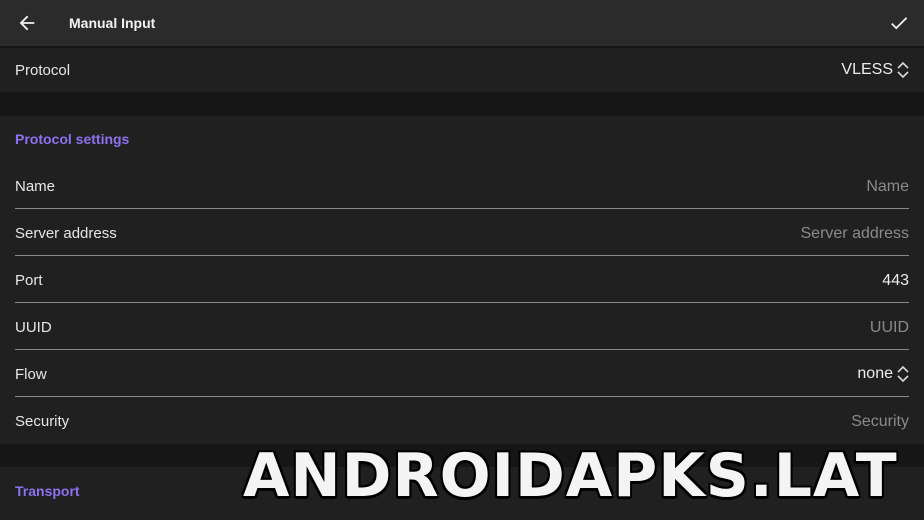  What do you see at coordinates (867, 70) in the screenshot?
I see `protocol-value: VLESS` at bounding box center [867, 70].